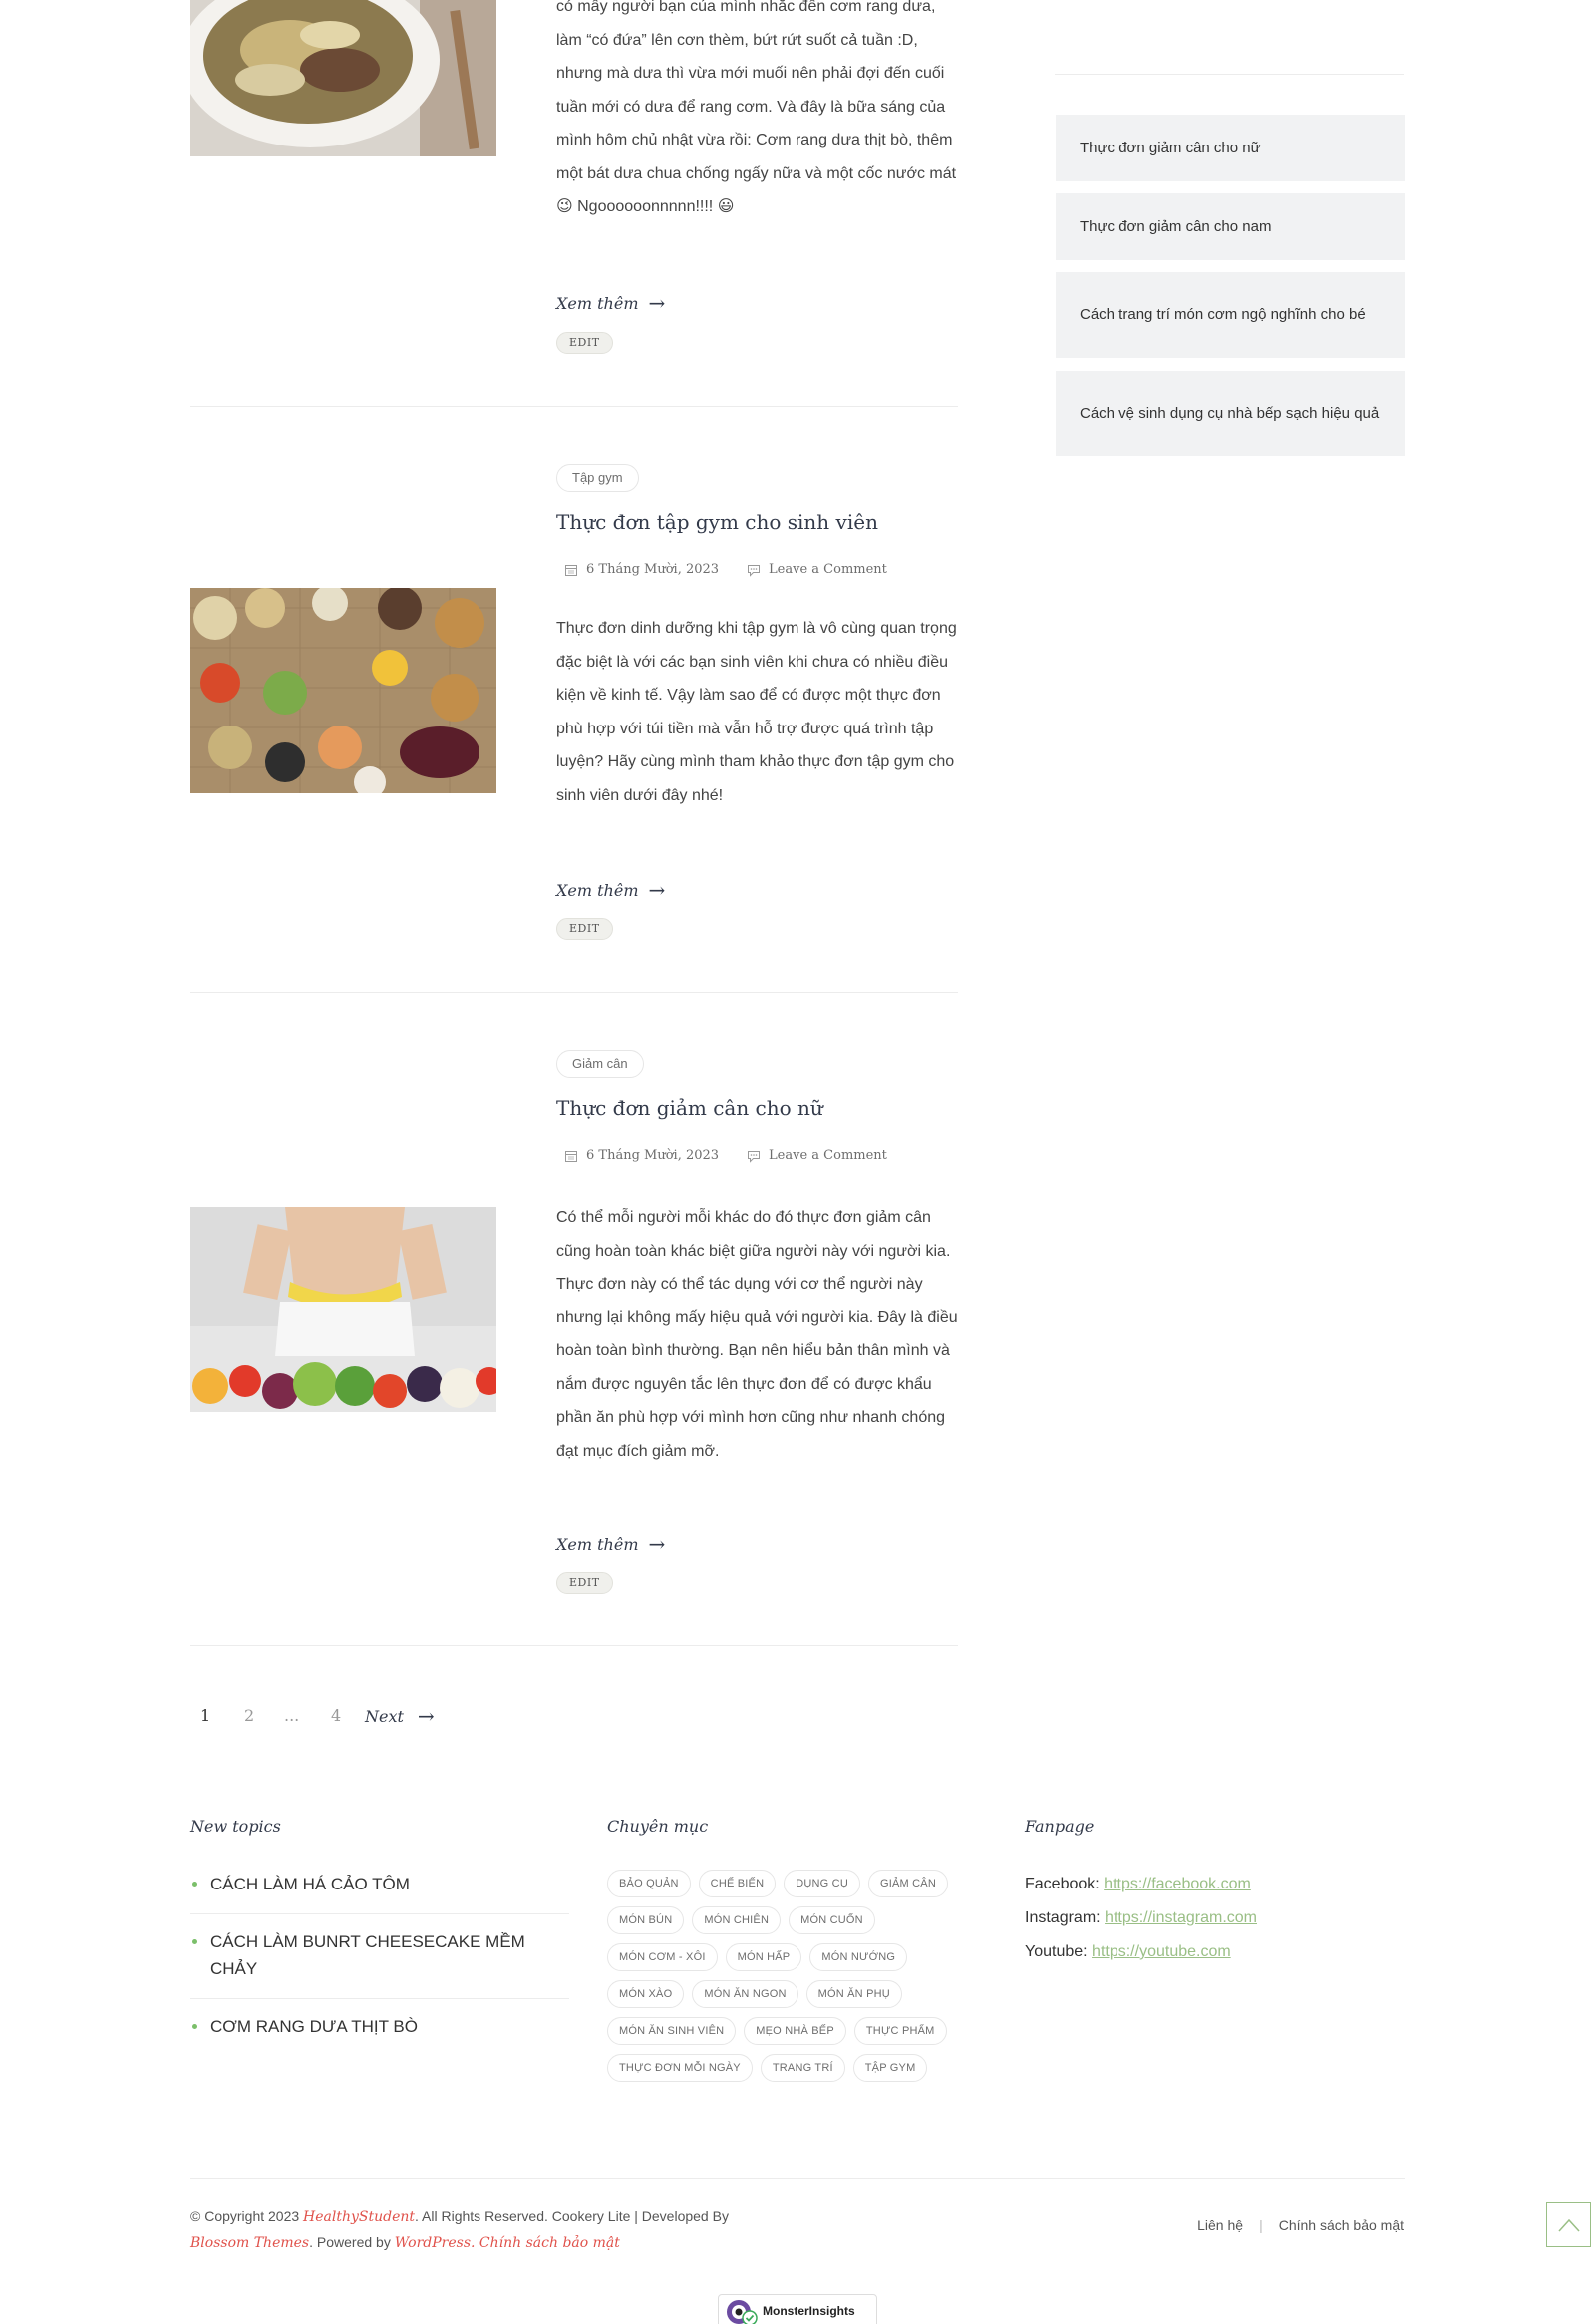 The width and height of the screenshot is (1595, 2324). I want to click on tag-link: MÓN ĂN PHỤ, so click(853, 1994).